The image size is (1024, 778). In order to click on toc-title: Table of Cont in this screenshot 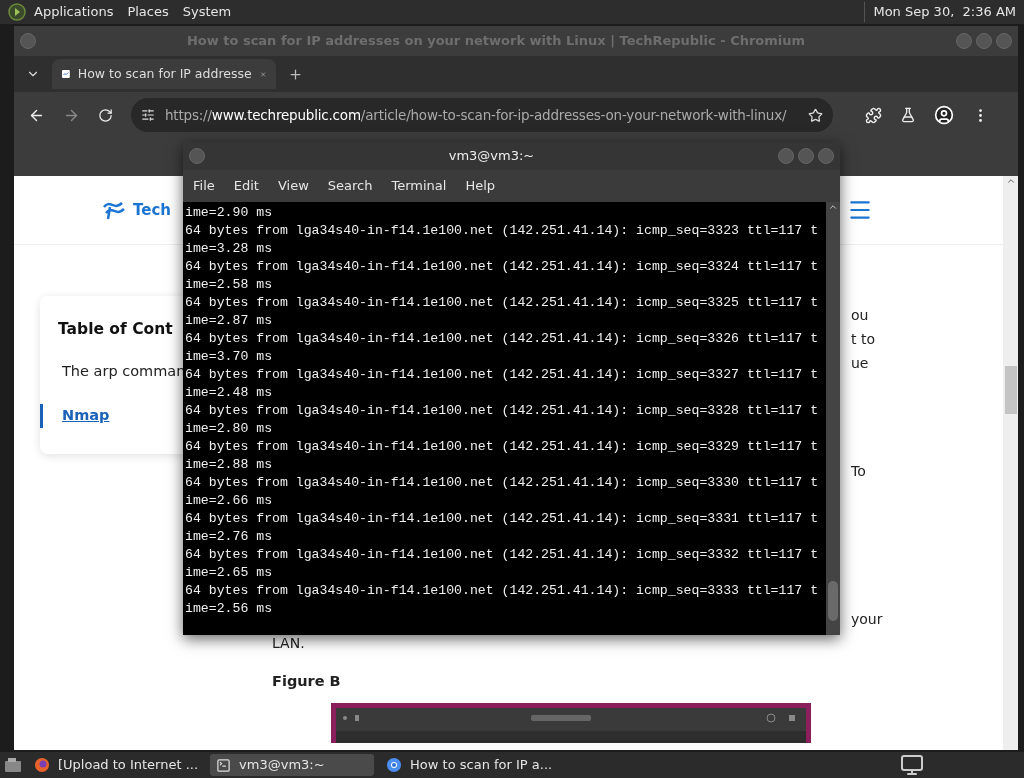, I will do `click(115, 329)`.